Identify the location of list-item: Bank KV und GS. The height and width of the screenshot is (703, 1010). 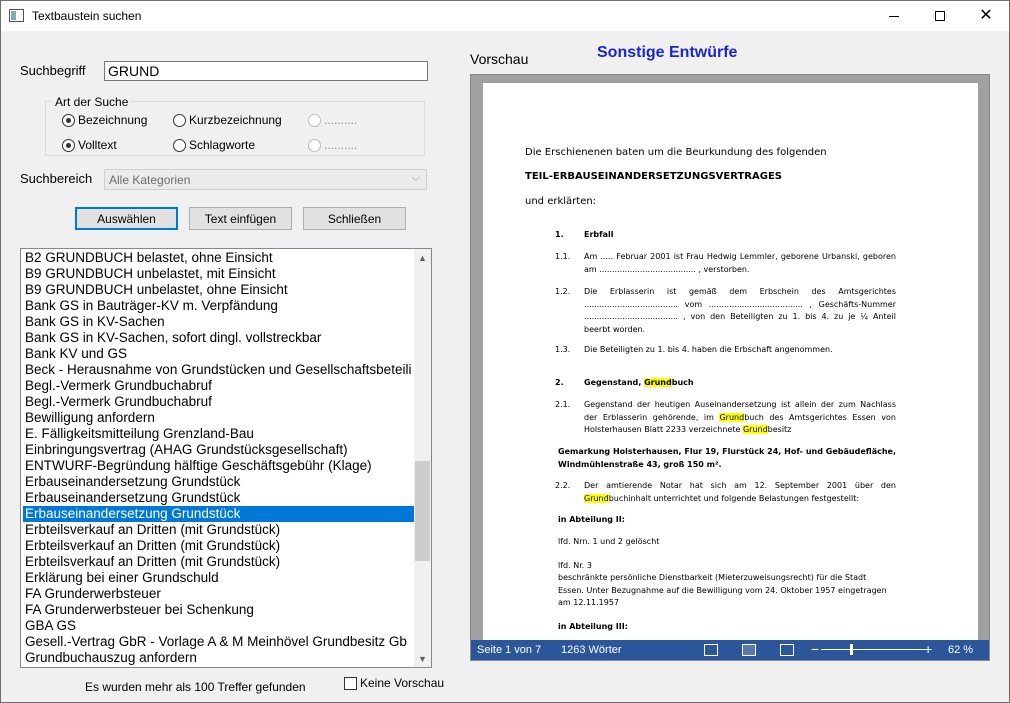
(219, 354).